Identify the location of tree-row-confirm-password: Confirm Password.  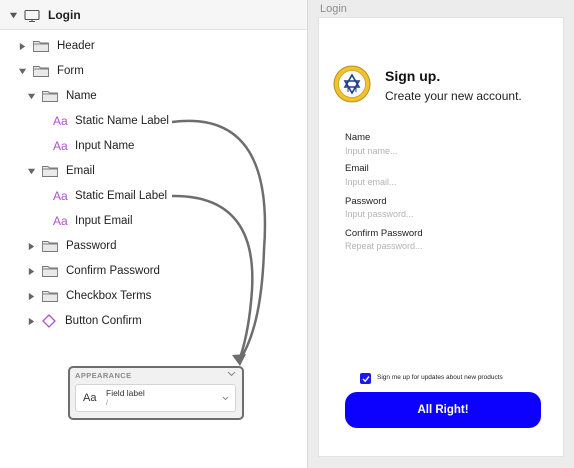
(93, 271).